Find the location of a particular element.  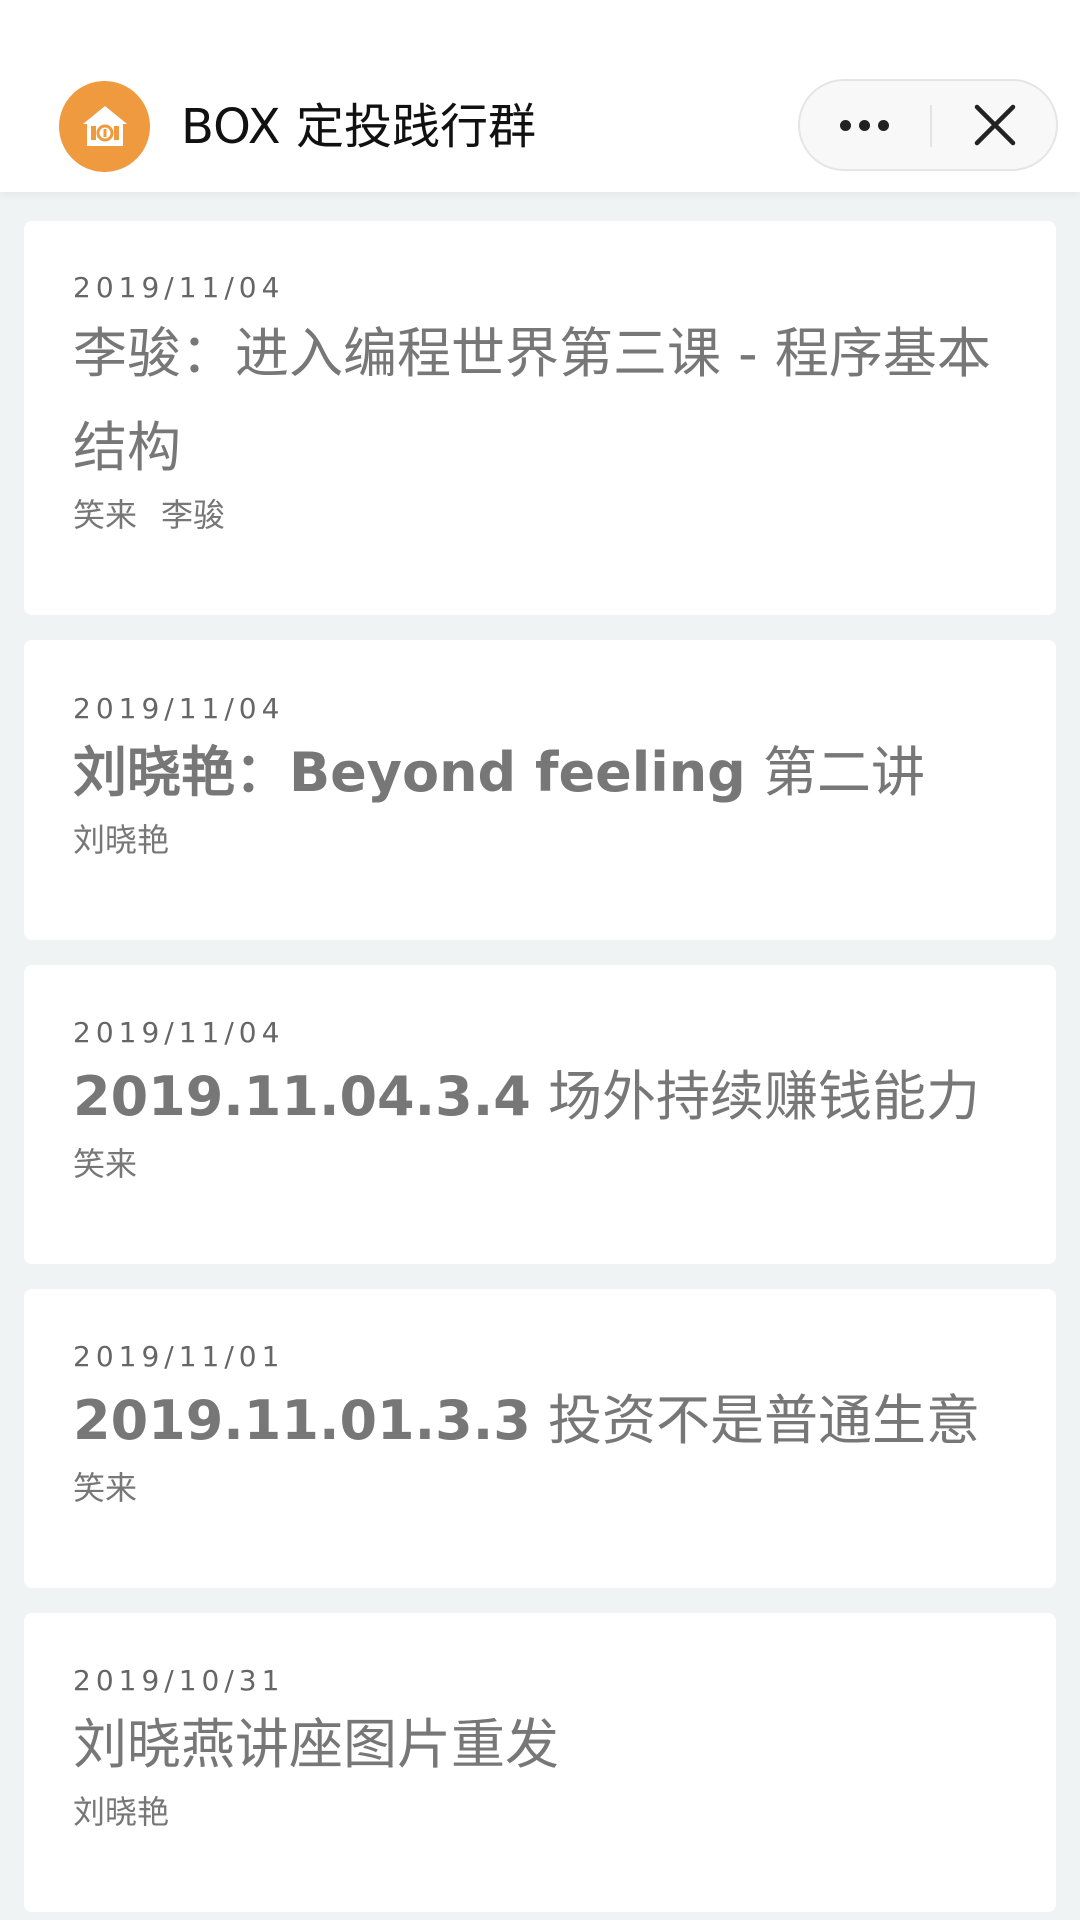

more-button is located at coordinates (864, 125).